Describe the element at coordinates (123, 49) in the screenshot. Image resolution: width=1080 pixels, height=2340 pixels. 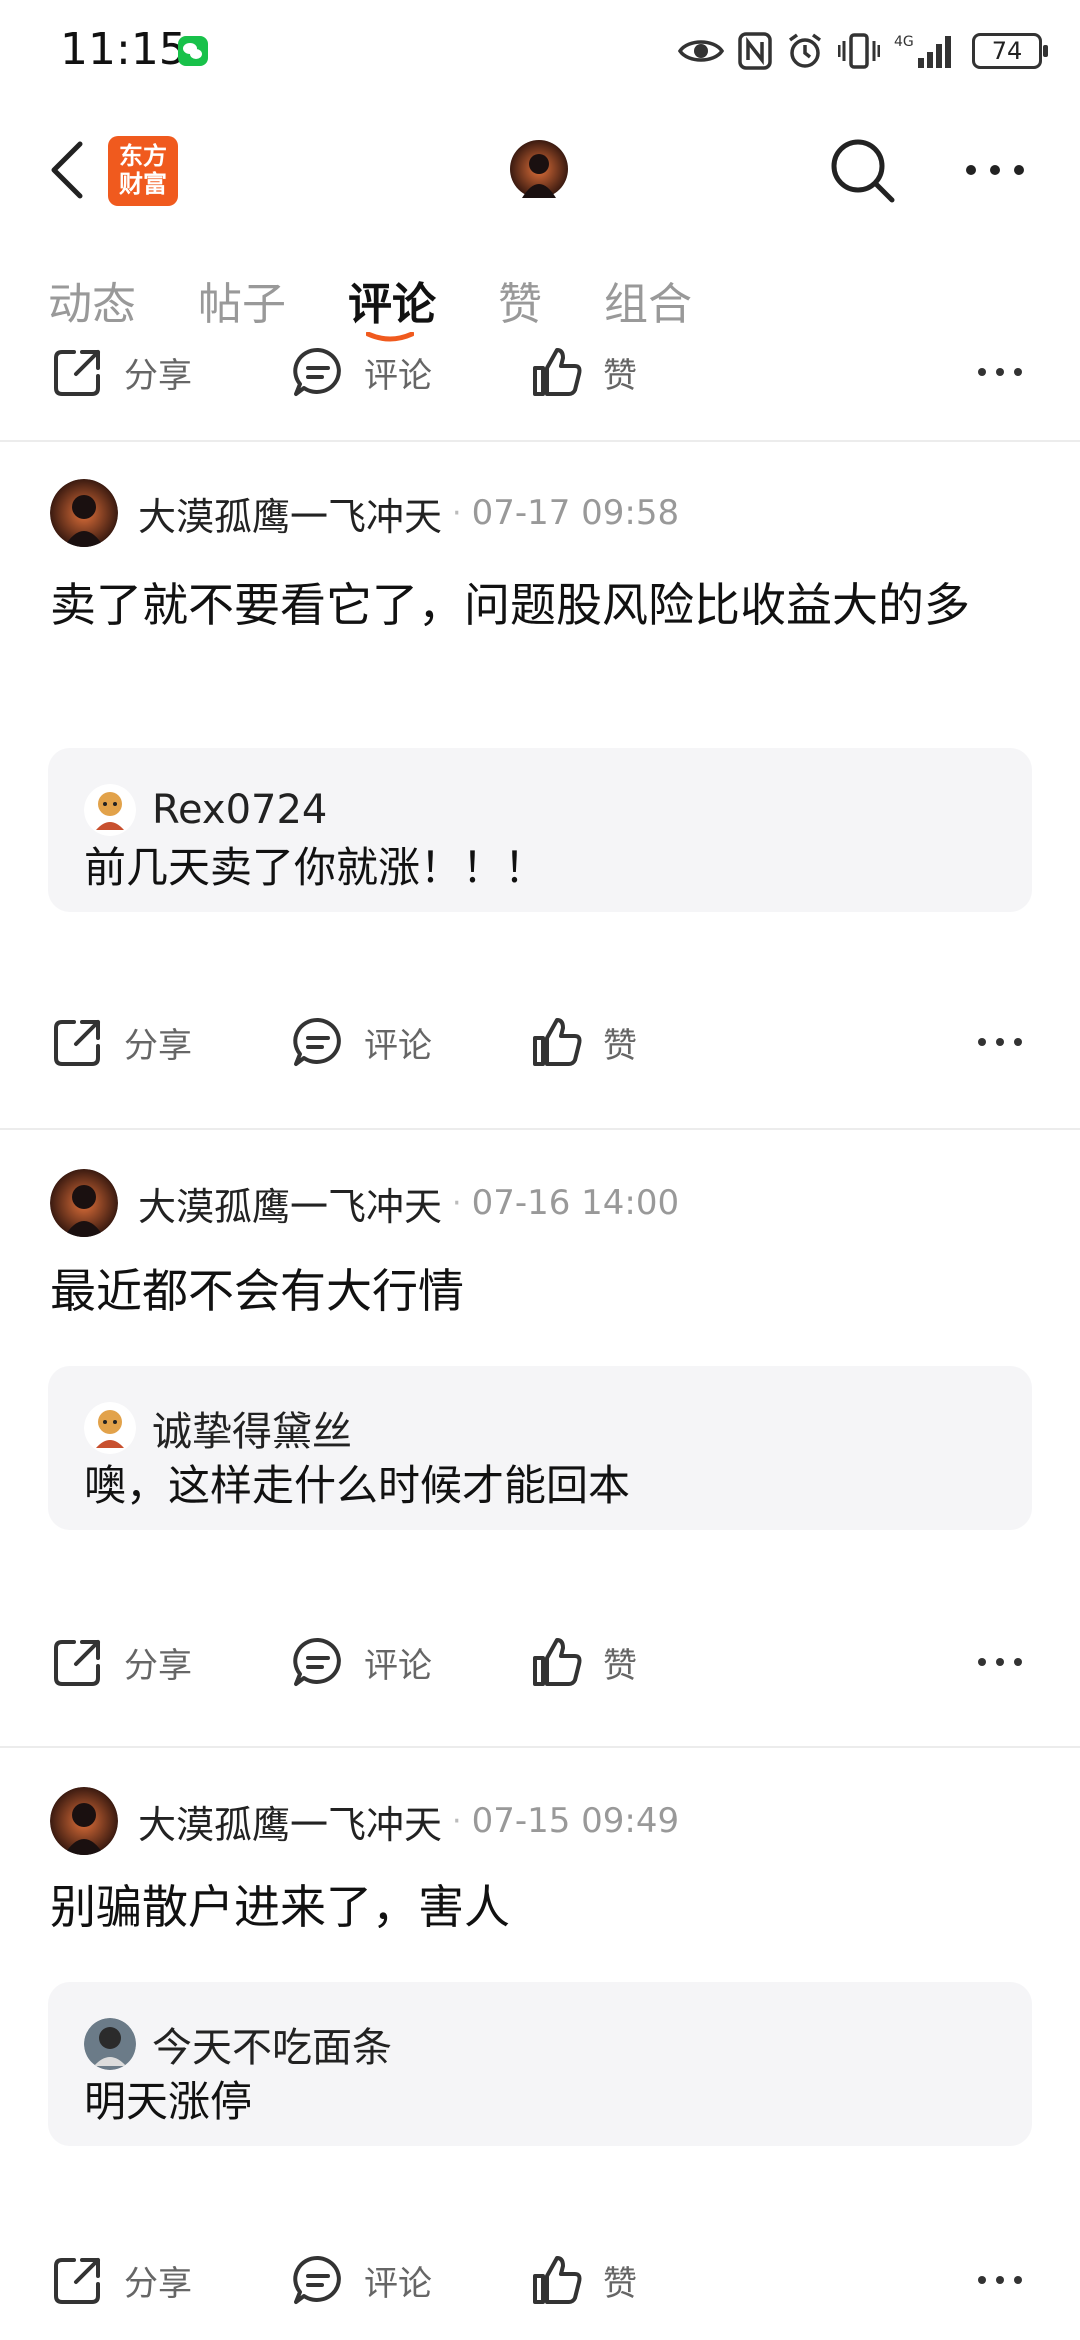
I see `status-time: 11:15` at that location.